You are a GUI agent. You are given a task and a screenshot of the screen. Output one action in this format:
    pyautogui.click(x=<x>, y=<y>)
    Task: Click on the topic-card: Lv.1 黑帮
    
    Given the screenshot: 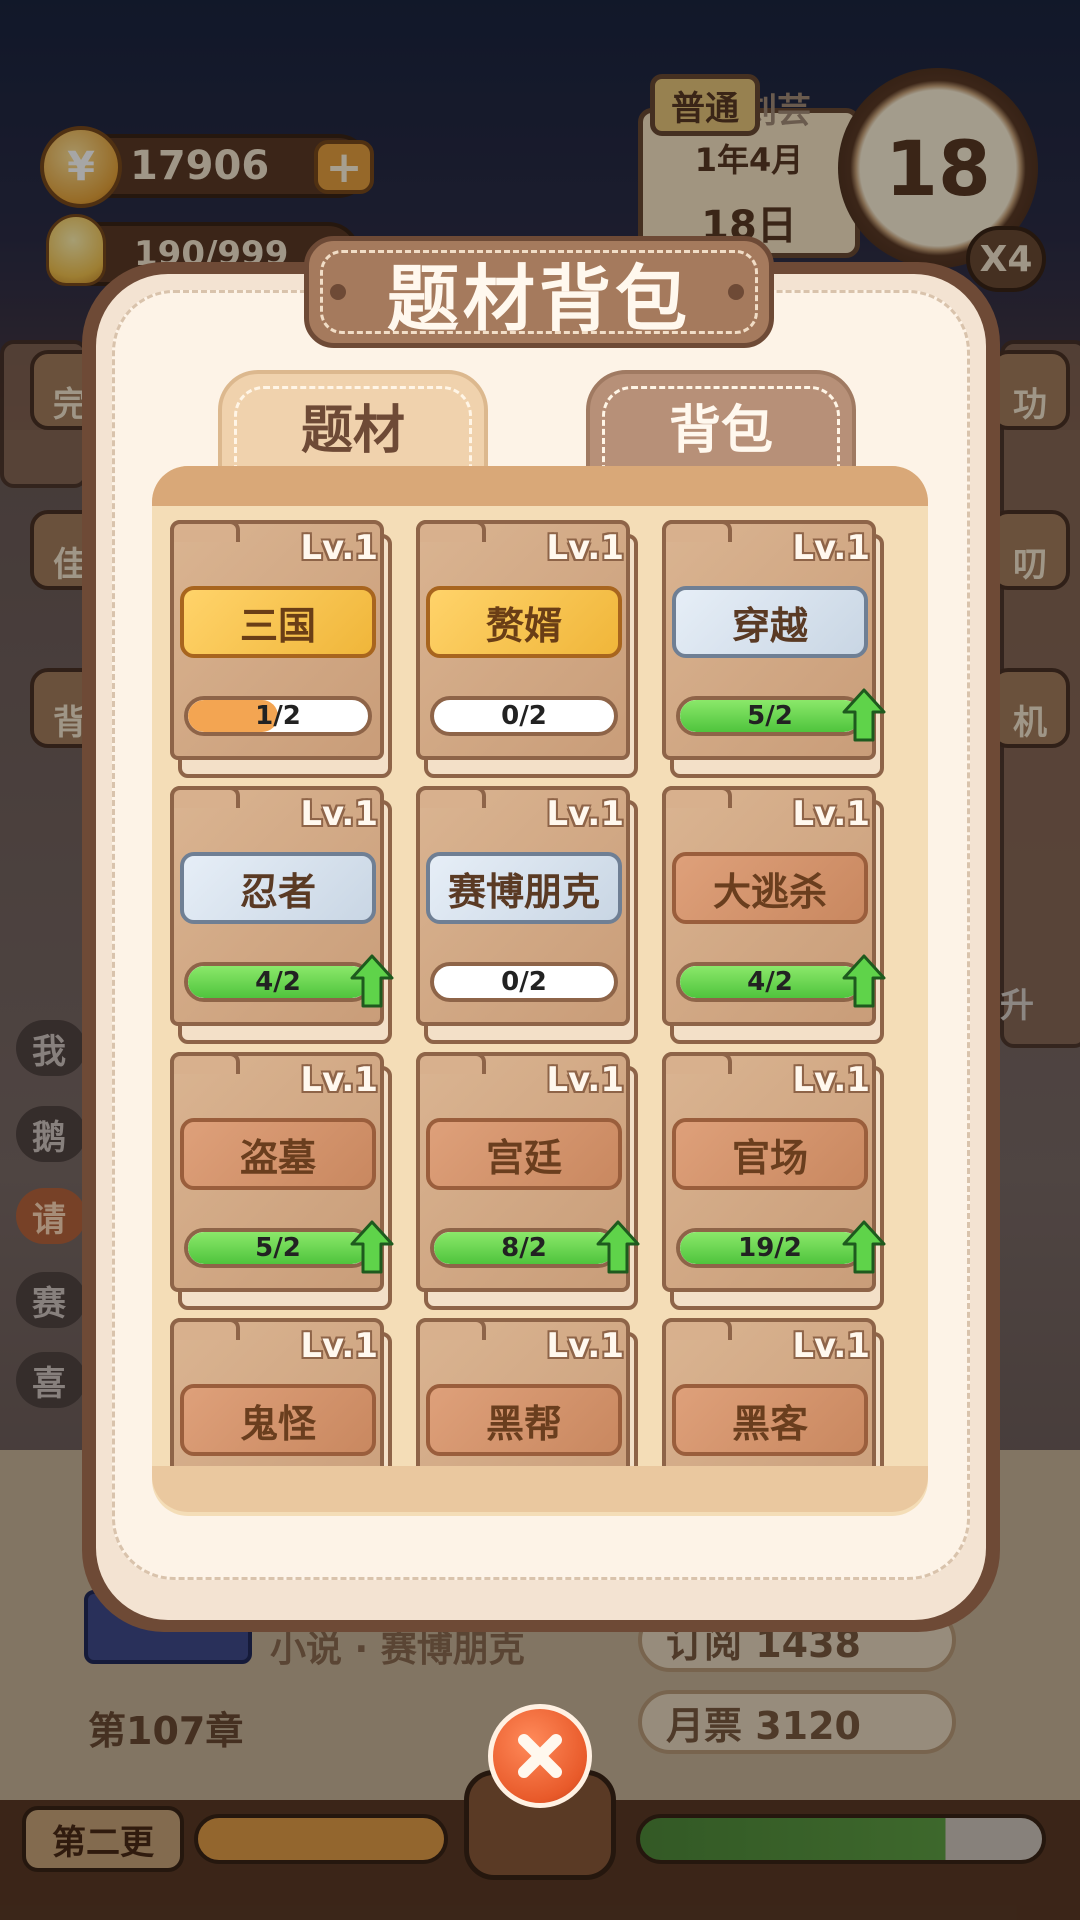 What is the action you would take?
    pyautogui.click(x=527, y=1392)
    